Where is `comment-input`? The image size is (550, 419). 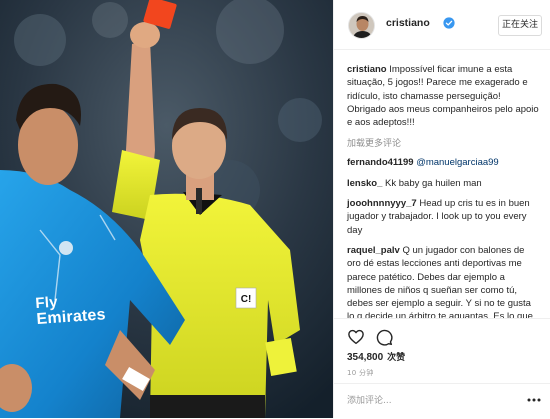
comment-input is located at coordinates (429, 401).